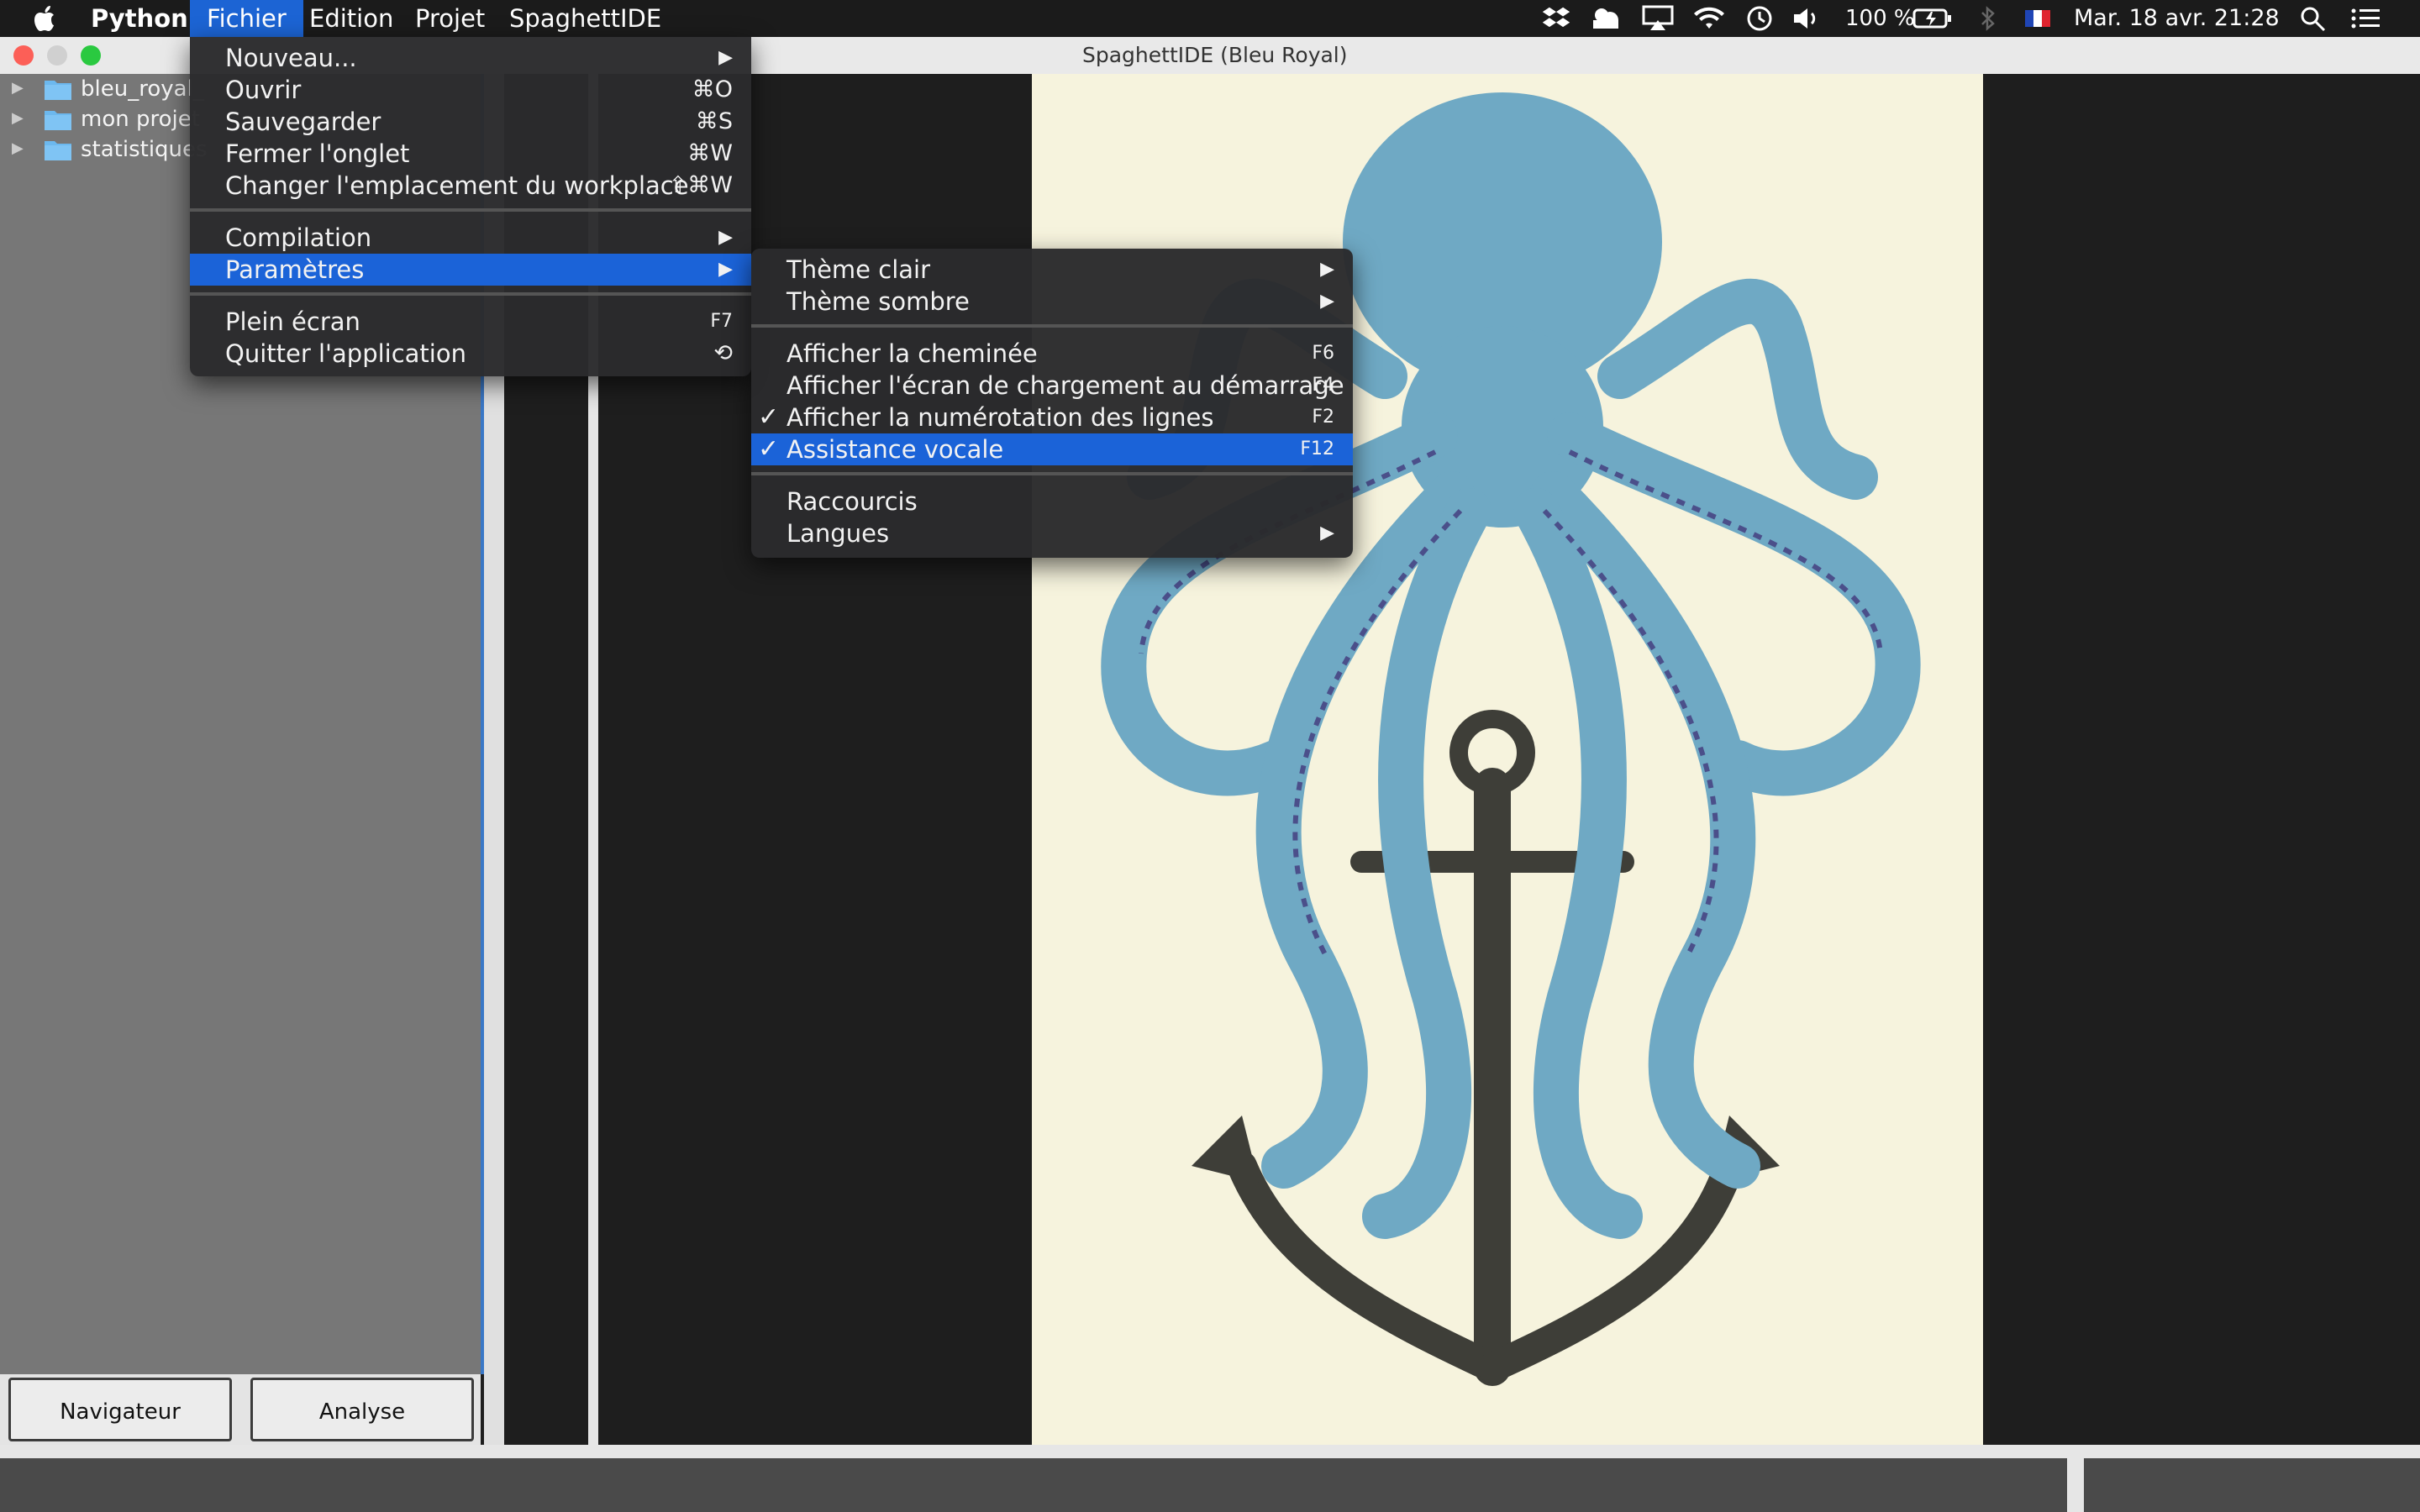 This screenshot has height=1512, width=2420. I want to click on status-bar, so click(1210, 1478).